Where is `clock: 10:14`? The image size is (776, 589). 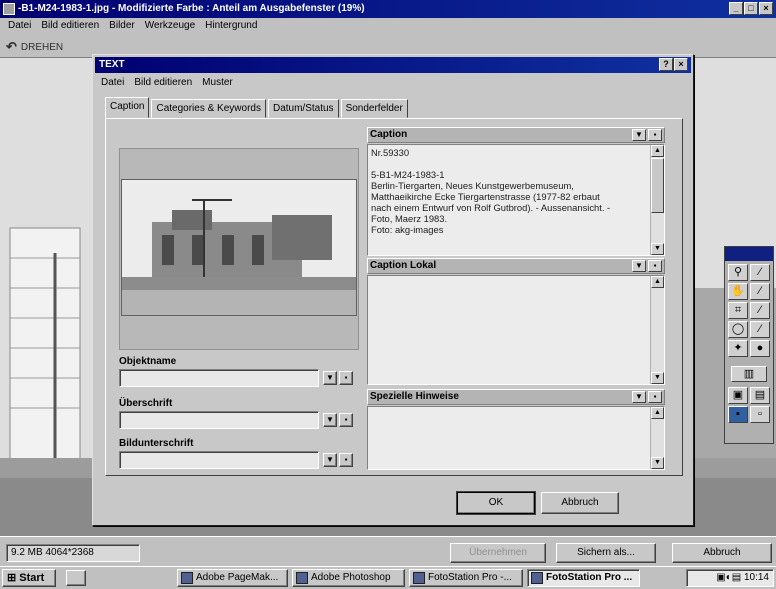 clock: 10:14 is located at coordinates (756, 577).